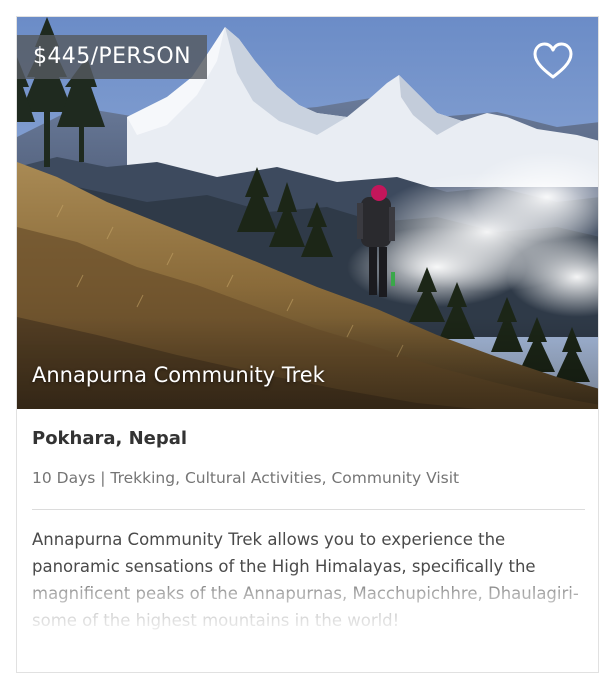  Describe the element at coordinates (178, 375) in the screenshot. I see `trip-title: Annapurna Community Trek` at that location.